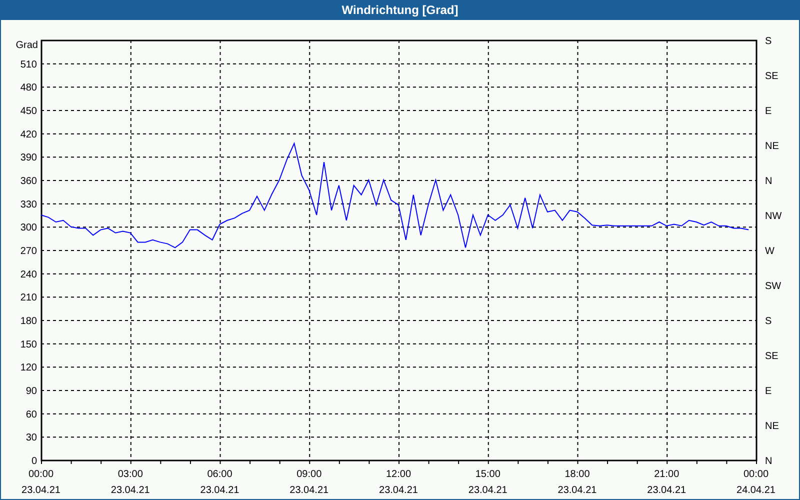 This screenshot has height=500, width=800. Describe the element at coordinates (28, 274) in the screenshot. I see `y-tick-label: 240` at that location.